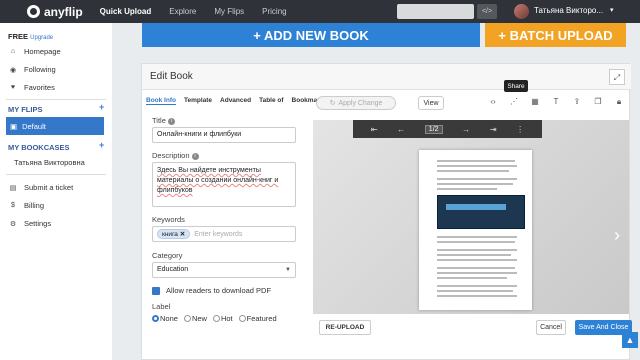 The height and width of the screenshot is (360, 640). What do you see at coordinates (516, 86) in the screenshot?
I see `share-tooltip: Share` at bounding box center [516, 86].